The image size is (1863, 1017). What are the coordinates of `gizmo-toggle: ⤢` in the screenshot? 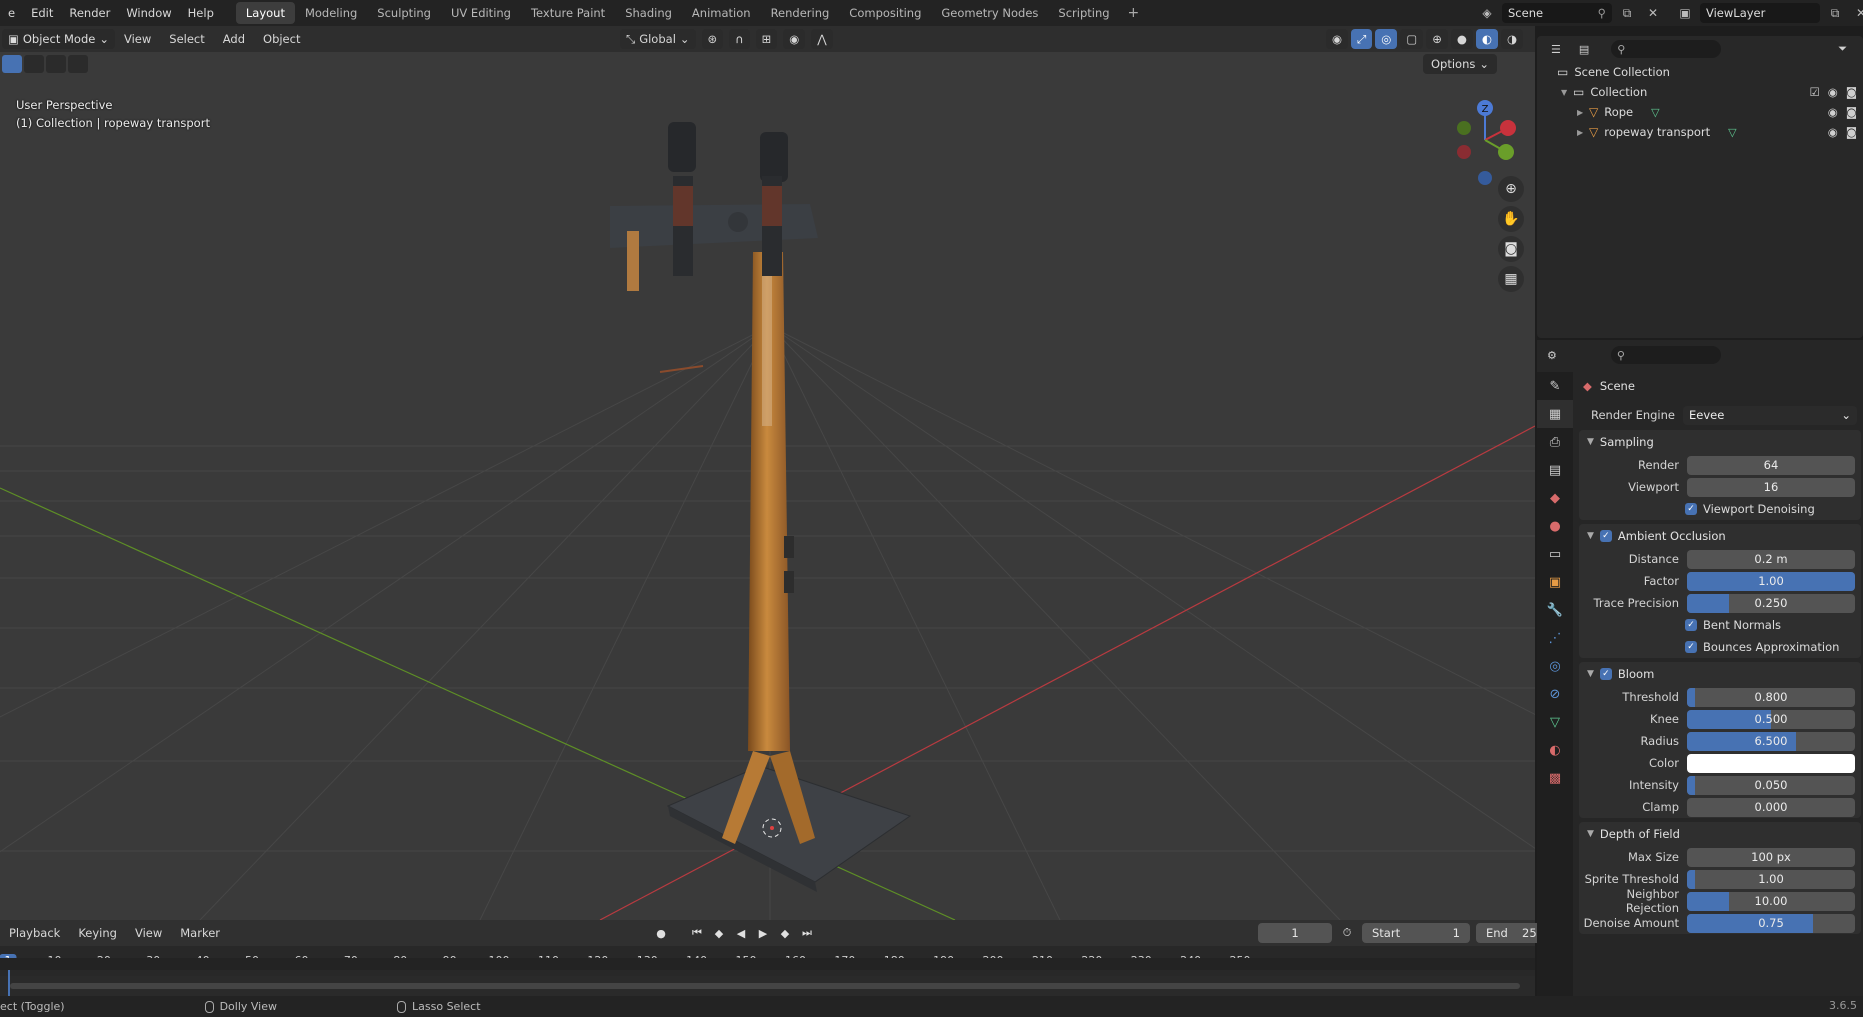 It's located at (1362, 39).